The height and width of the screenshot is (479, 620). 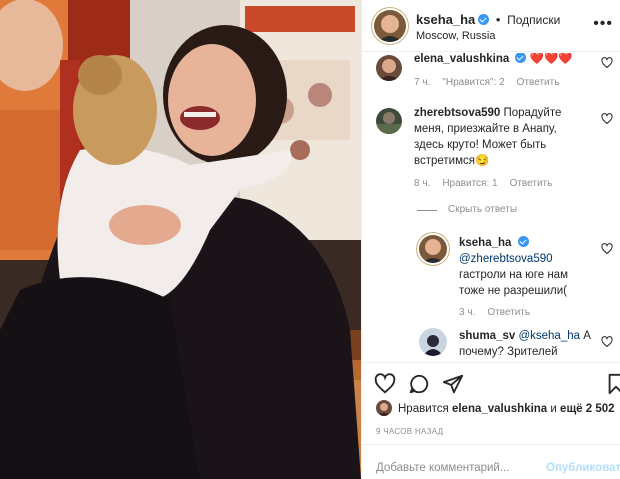 What do you see at coordinates (385, 384) in the screenshot?
I see `heart-icon` at bounding box center [385, 384].